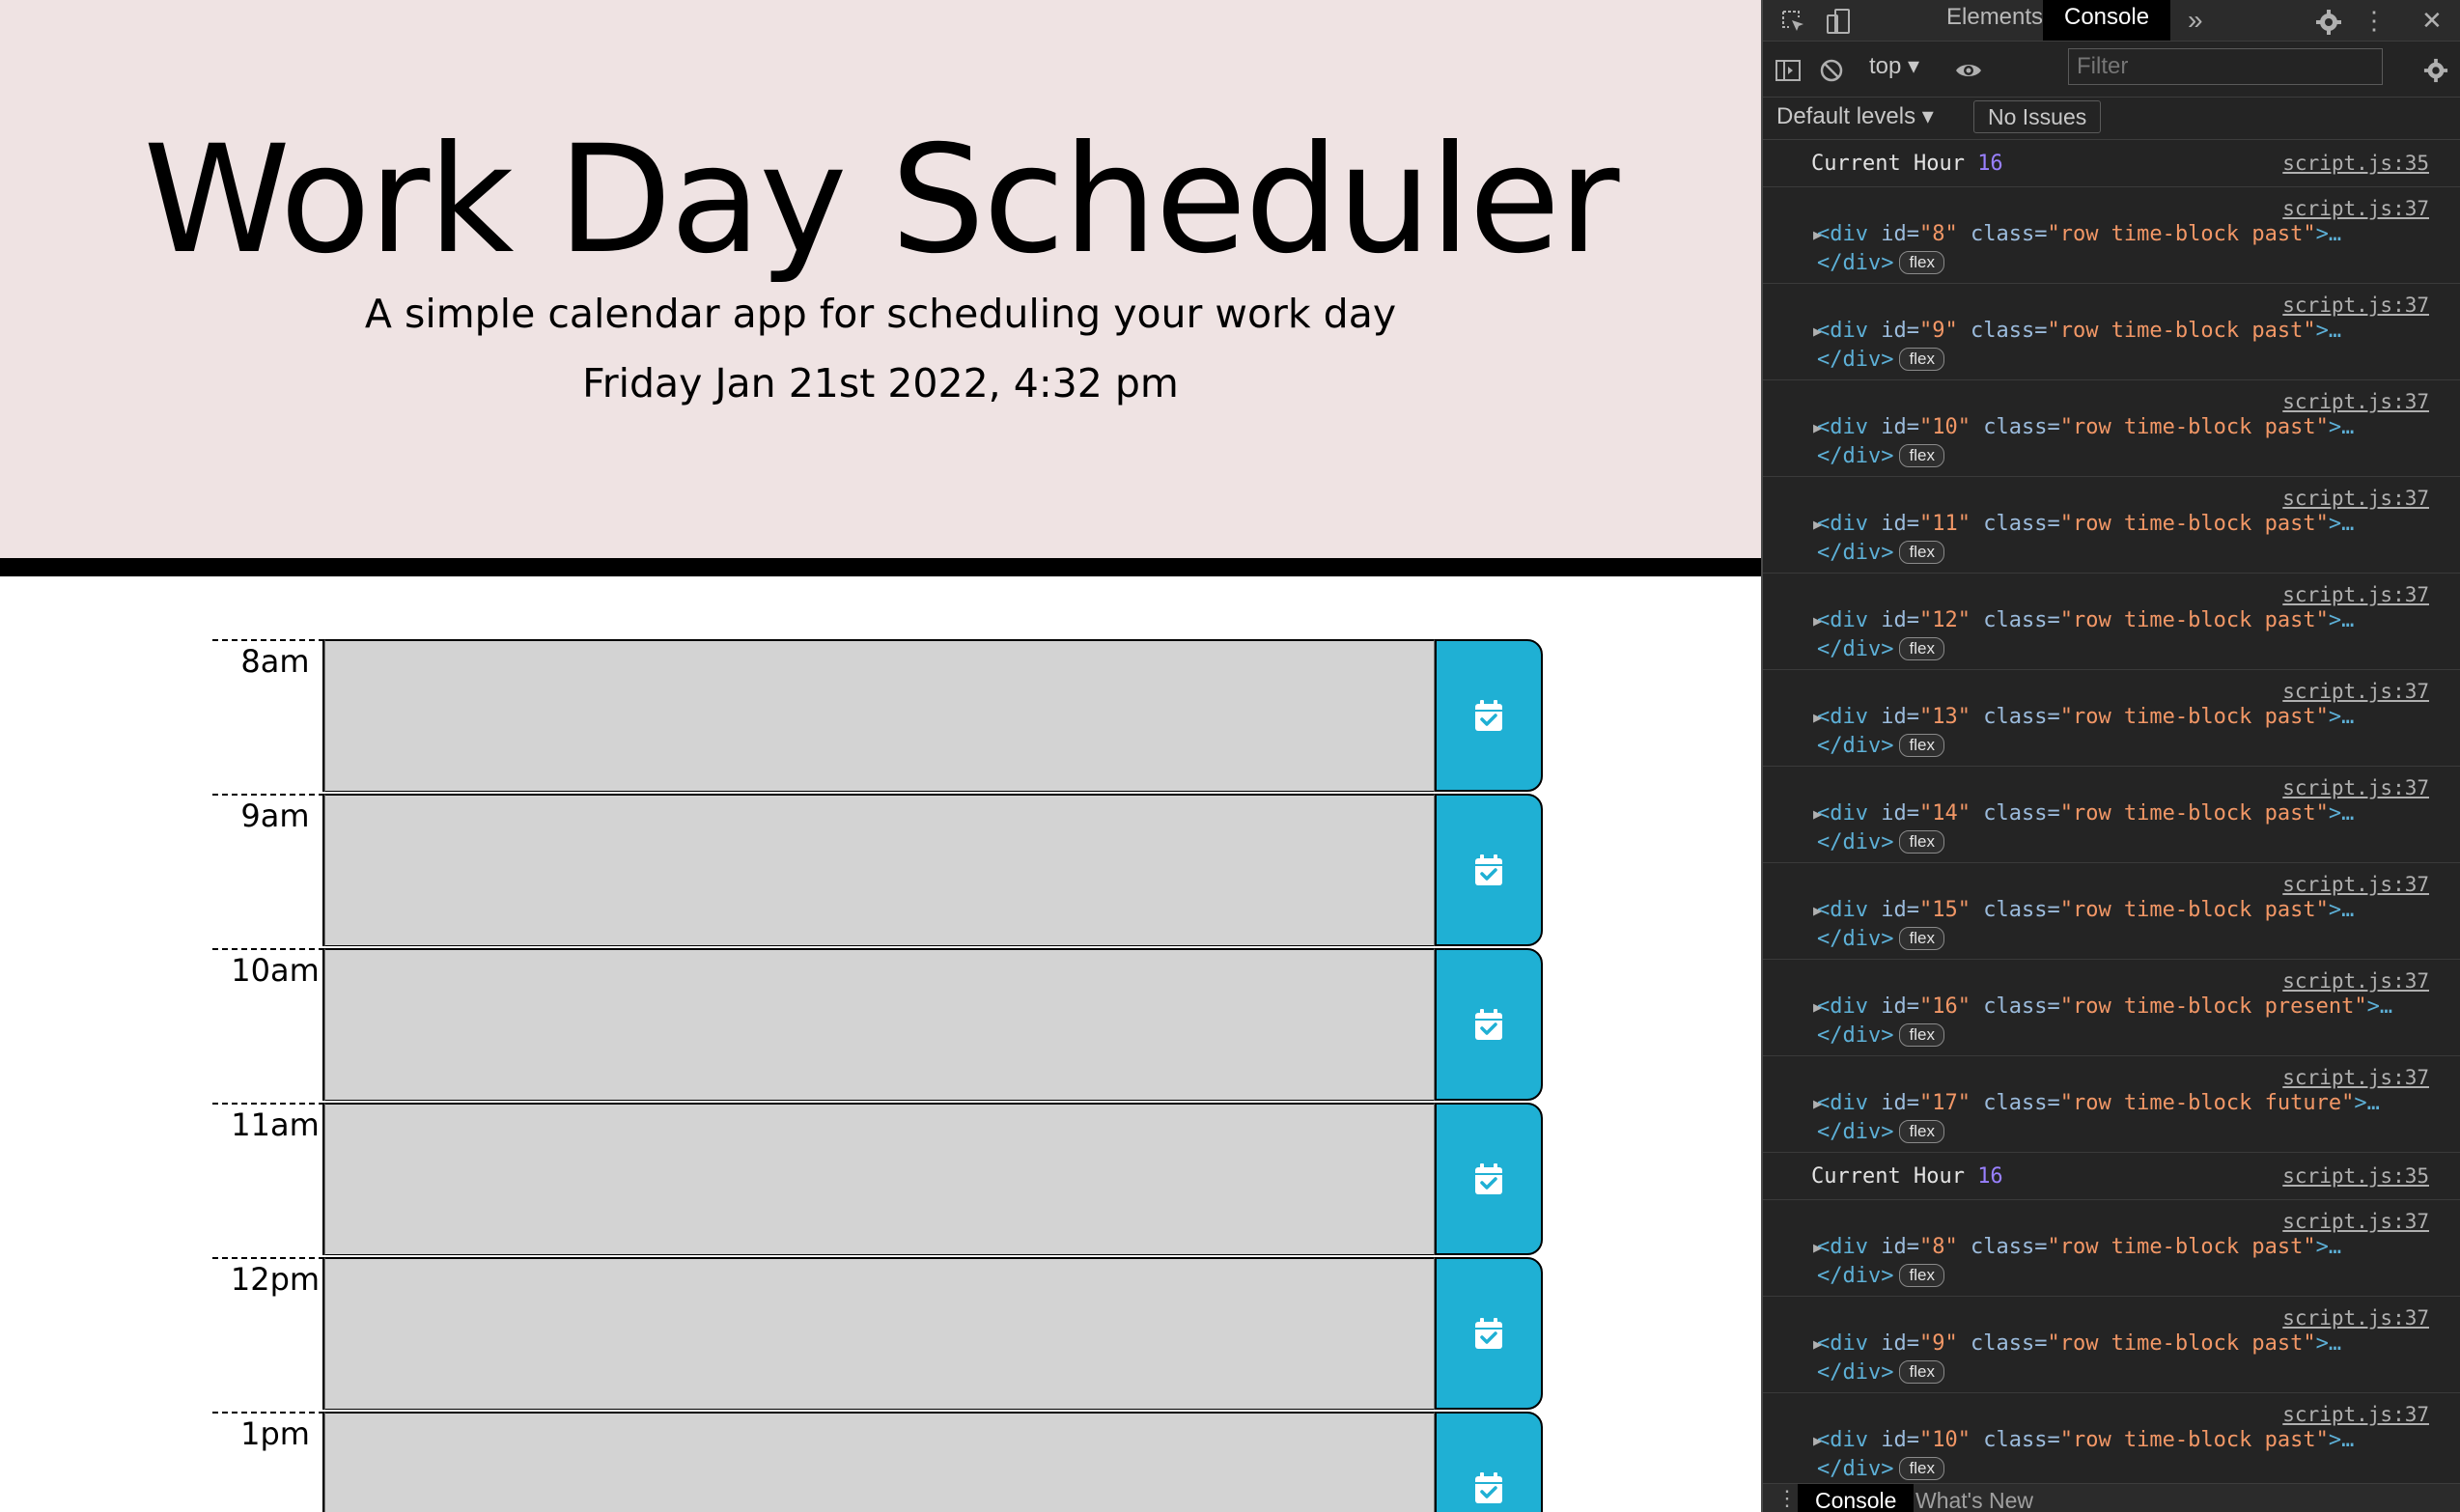  What do you see at coordinates (2107, 20) in the screenshot?
I see `tab-console: Console` at bounding box center [2107, 20].